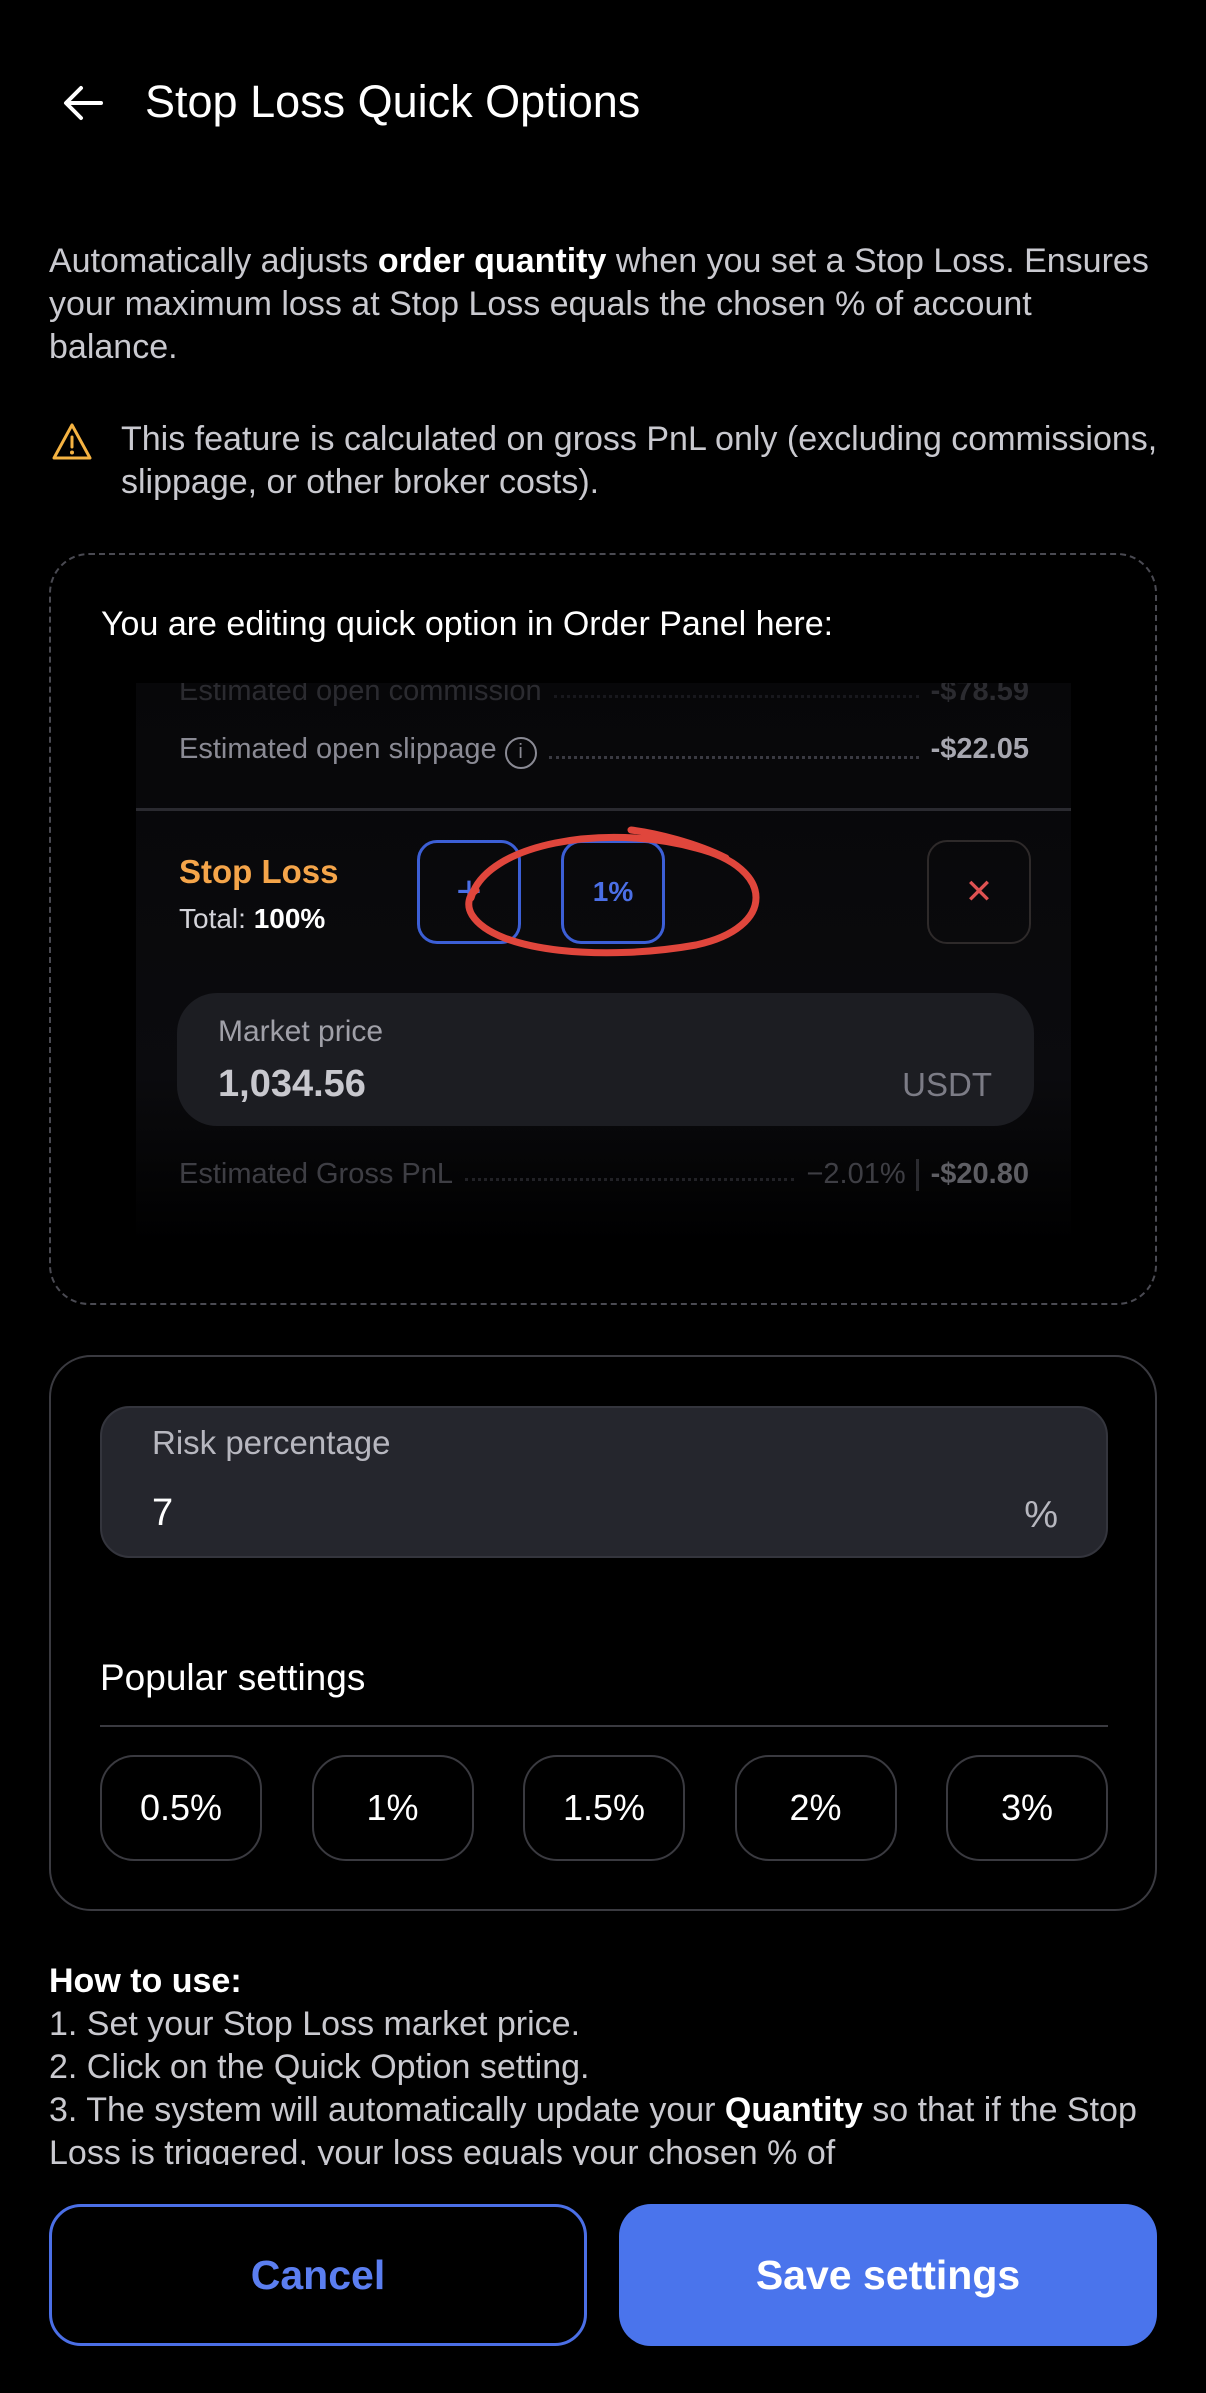  I want to click on close-icon: ✕, so click(979, 892).